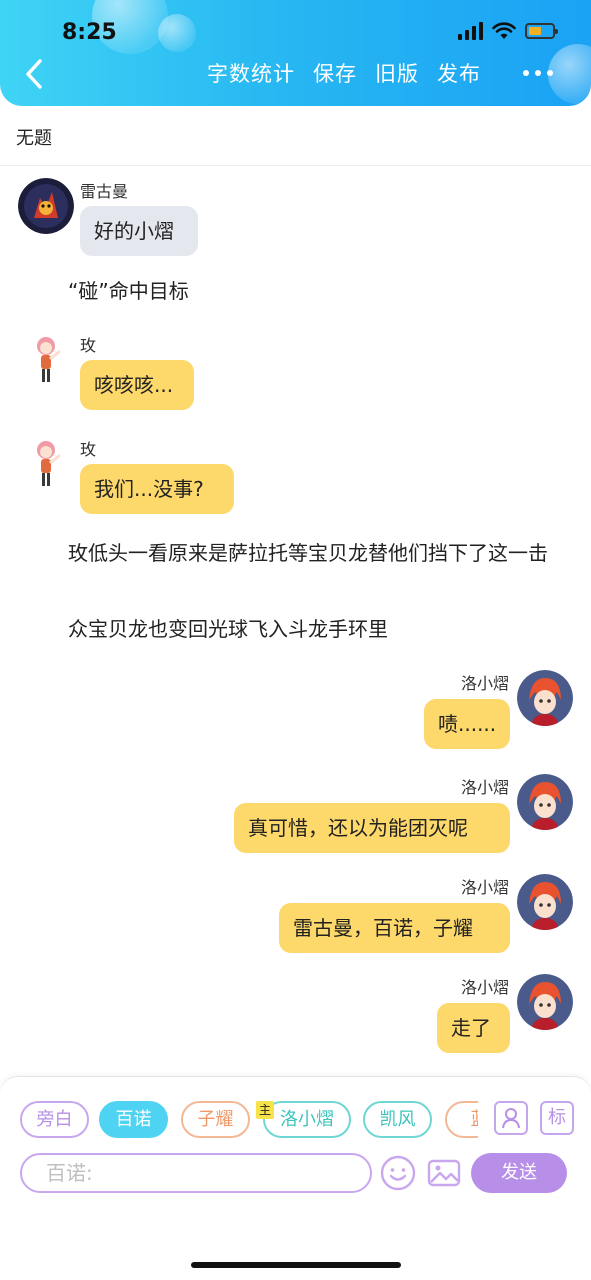  I want to click on cellular-signal-icon, so click(470, 31).